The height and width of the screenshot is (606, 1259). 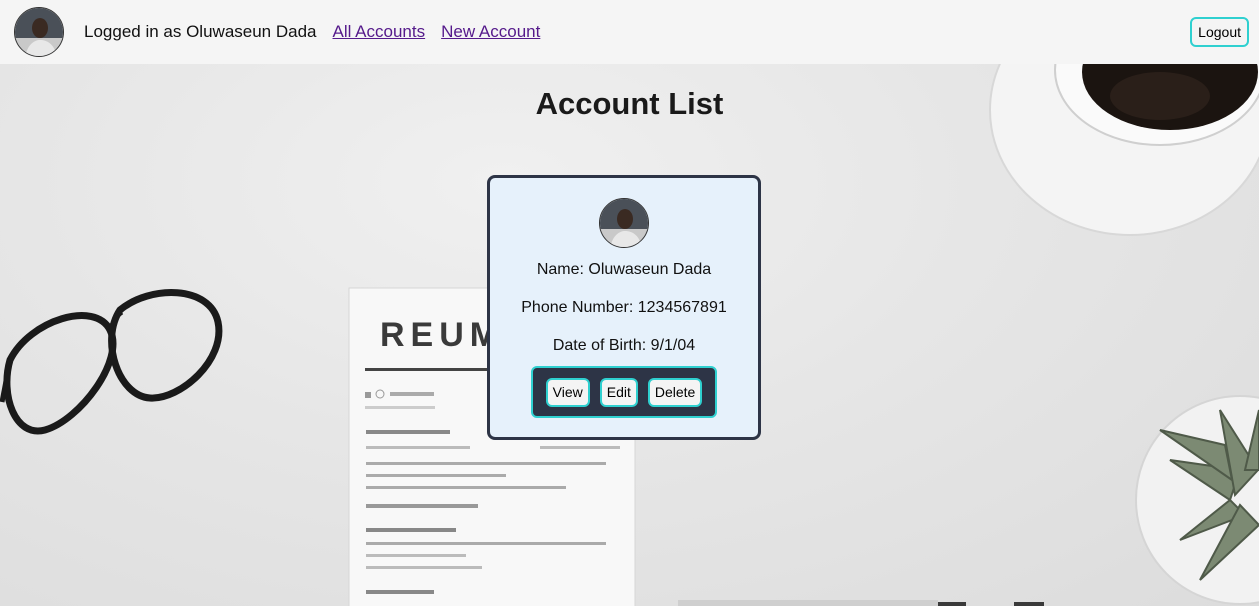 I want to click on device-edge, so click(x=808, y=603).